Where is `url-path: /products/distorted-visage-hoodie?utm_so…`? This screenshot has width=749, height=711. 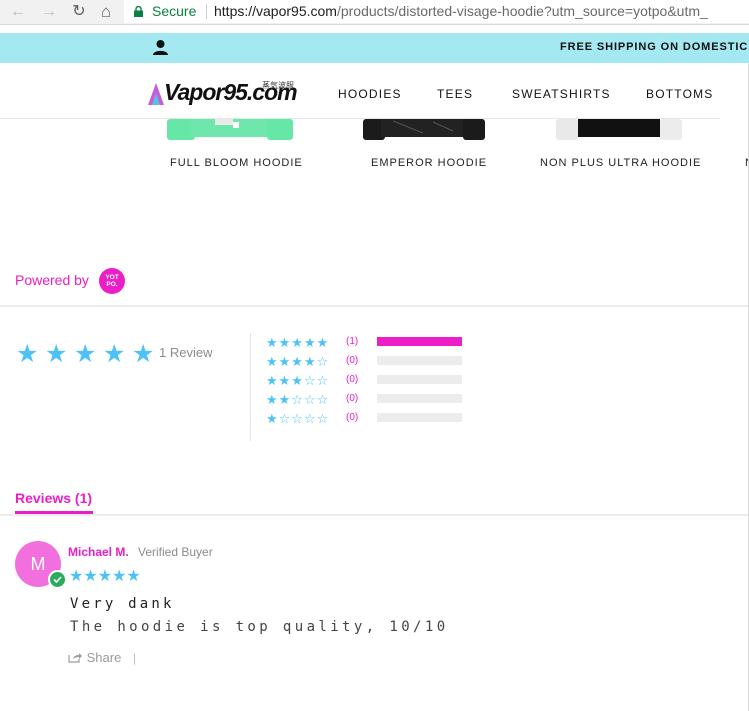 url-path: /products/distorted-visage-hoodie?utm_so… is located at coordinates (522, 11).